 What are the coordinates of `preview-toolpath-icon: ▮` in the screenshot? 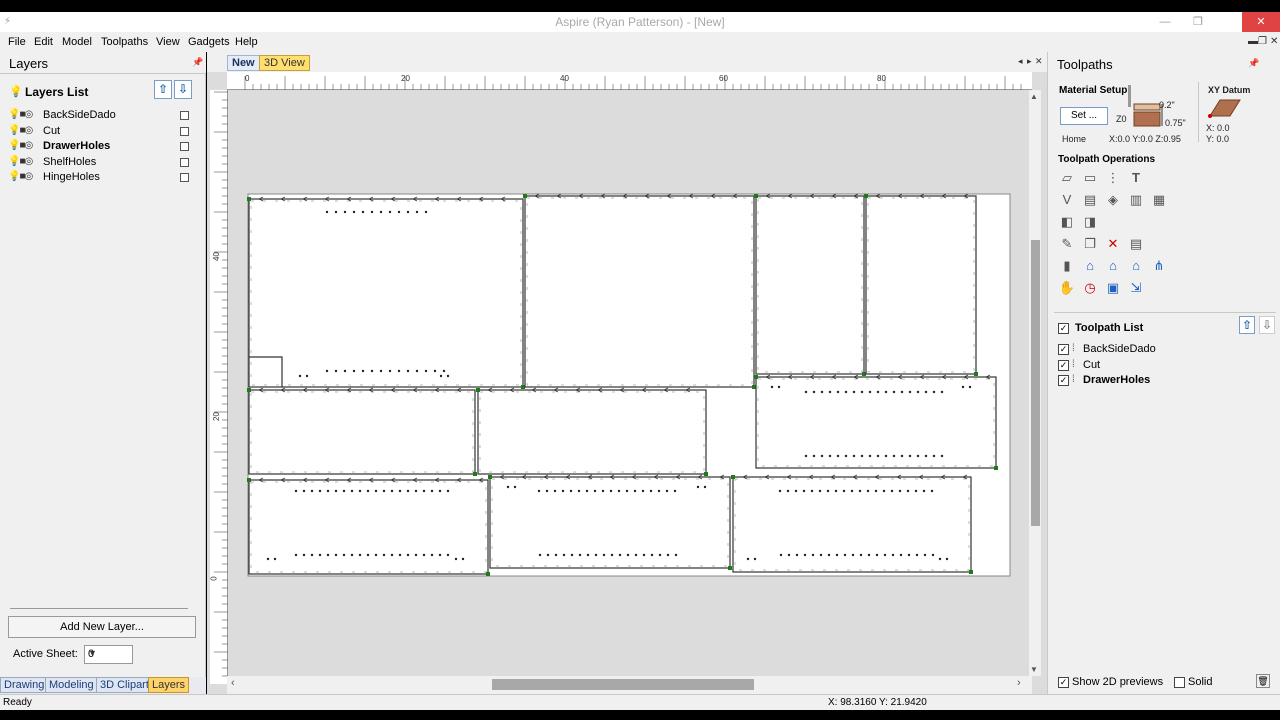 It's located at (1067, 266).